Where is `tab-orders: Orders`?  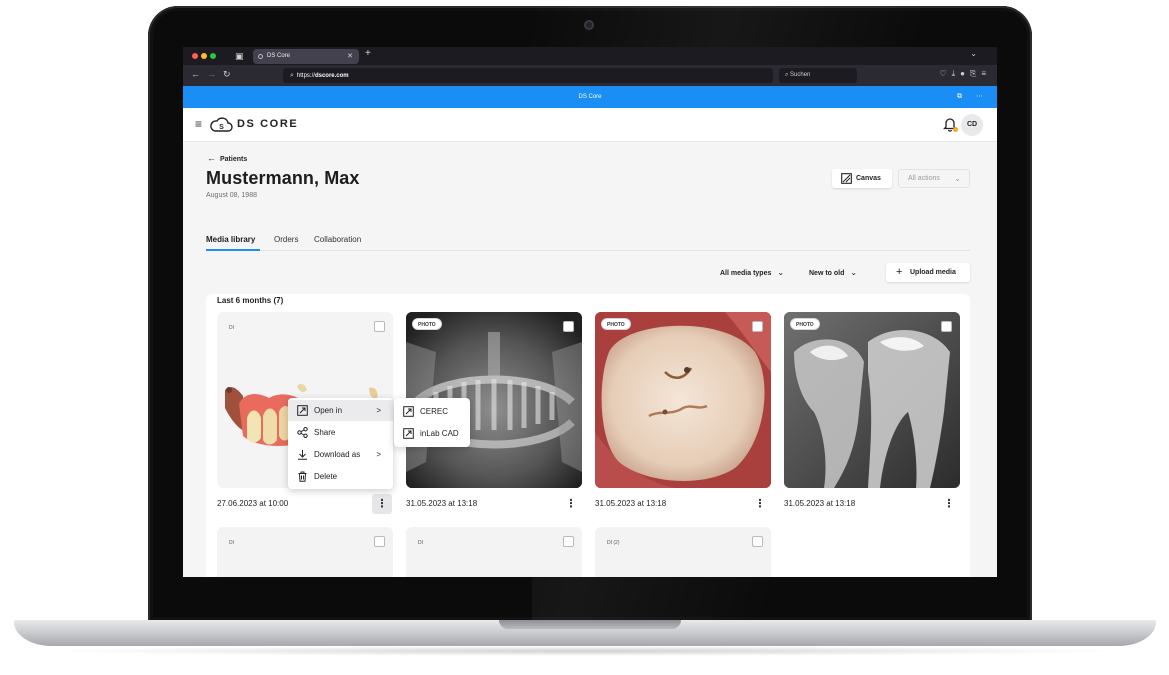
tab-orders: Orders is located at coordinates (286, 239).